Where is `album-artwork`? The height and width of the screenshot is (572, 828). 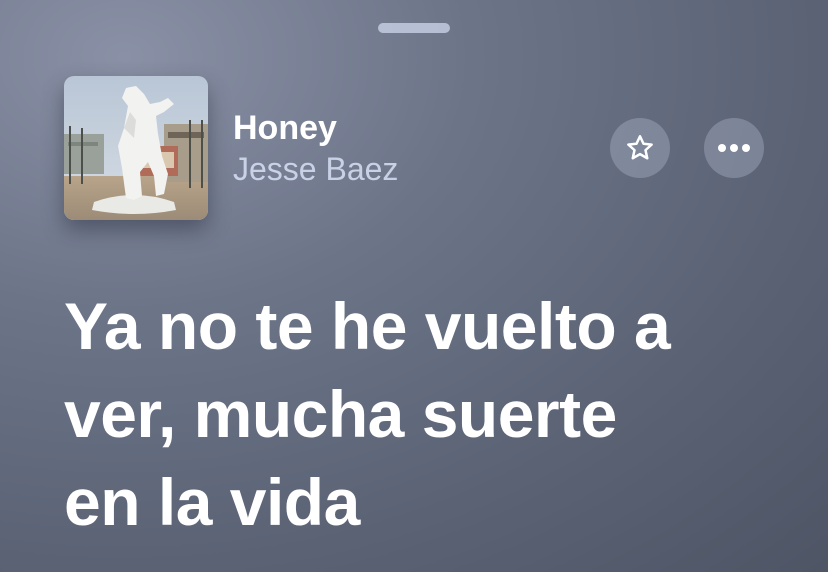 album-artwork is located at coordinates (136, 148).